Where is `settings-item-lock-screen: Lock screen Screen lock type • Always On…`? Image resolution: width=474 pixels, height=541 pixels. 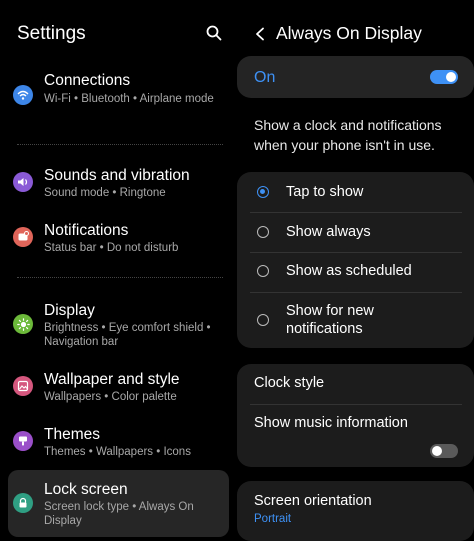
settings-item-lock-screen: Lock screen Screen lock type • Always On… is located at coordinates (118, 505).